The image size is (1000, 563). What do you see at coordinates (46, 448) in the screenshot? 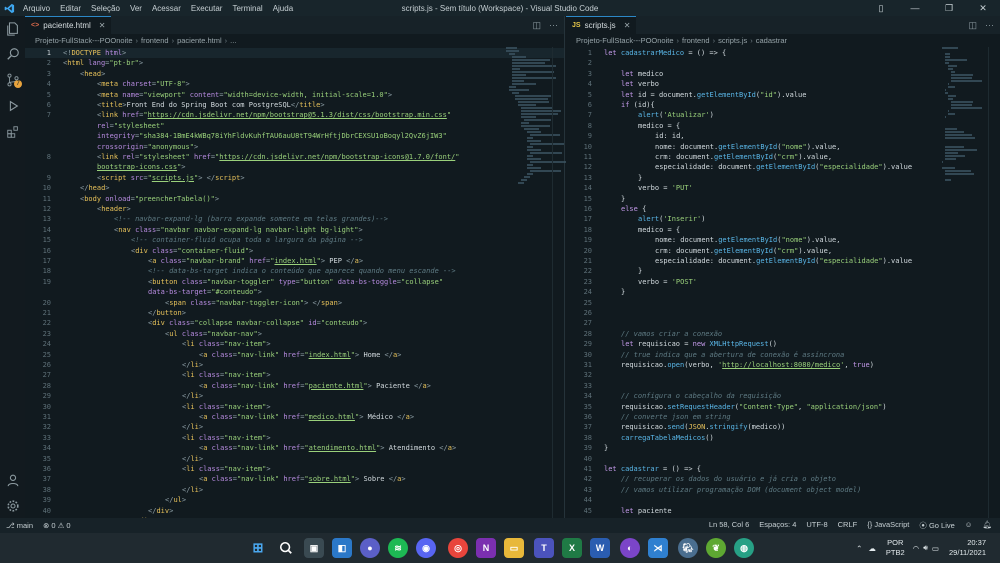
I see `line-number: 34` at bounding box center [46, 448].